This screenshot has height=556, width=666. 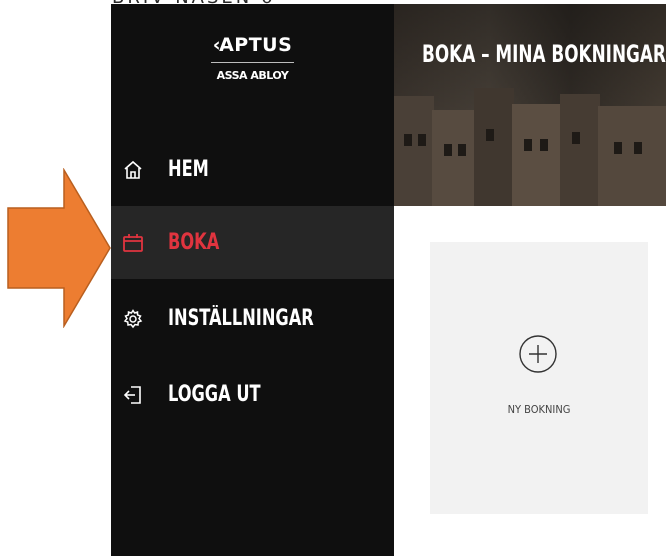 What do you see at coordinates (530, 105) in the screenshot?
I see `header-banner: BOKA – MINA BOKNINGAR` at bounding box center [530, 105].